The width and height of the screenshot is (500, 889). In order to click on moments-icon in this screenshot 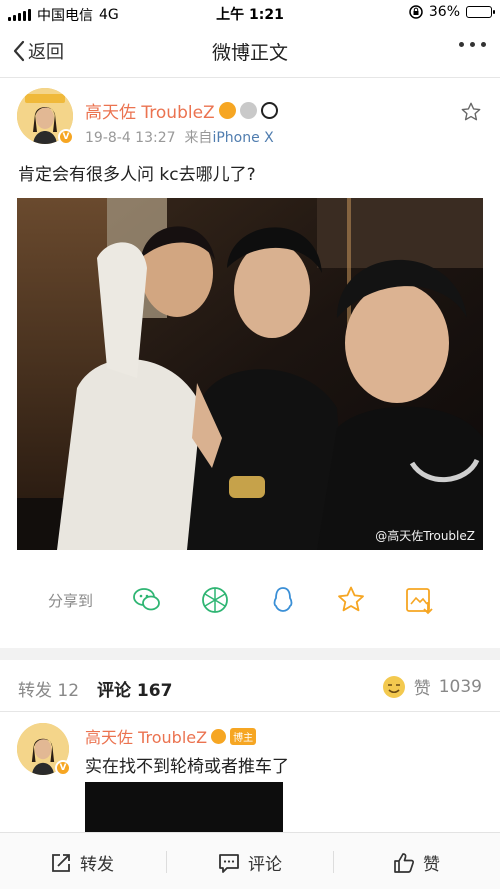, I will do `click(215, 600)`.